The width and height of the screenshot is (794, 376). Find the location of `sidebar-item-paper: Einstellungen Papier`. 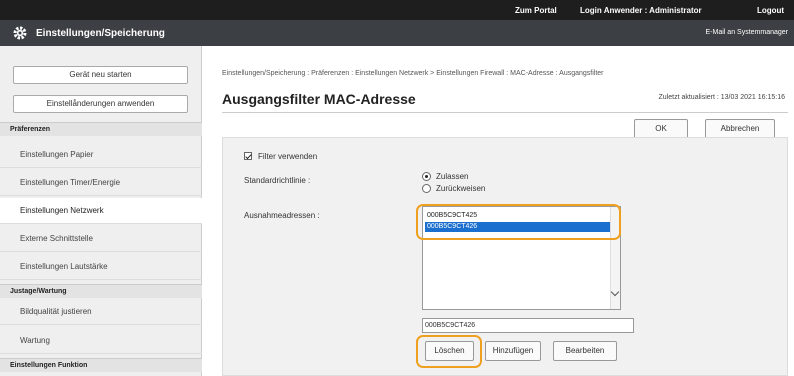

sidebar-item-paper: Einstellungen Papier is located at coordinates (101, 155).